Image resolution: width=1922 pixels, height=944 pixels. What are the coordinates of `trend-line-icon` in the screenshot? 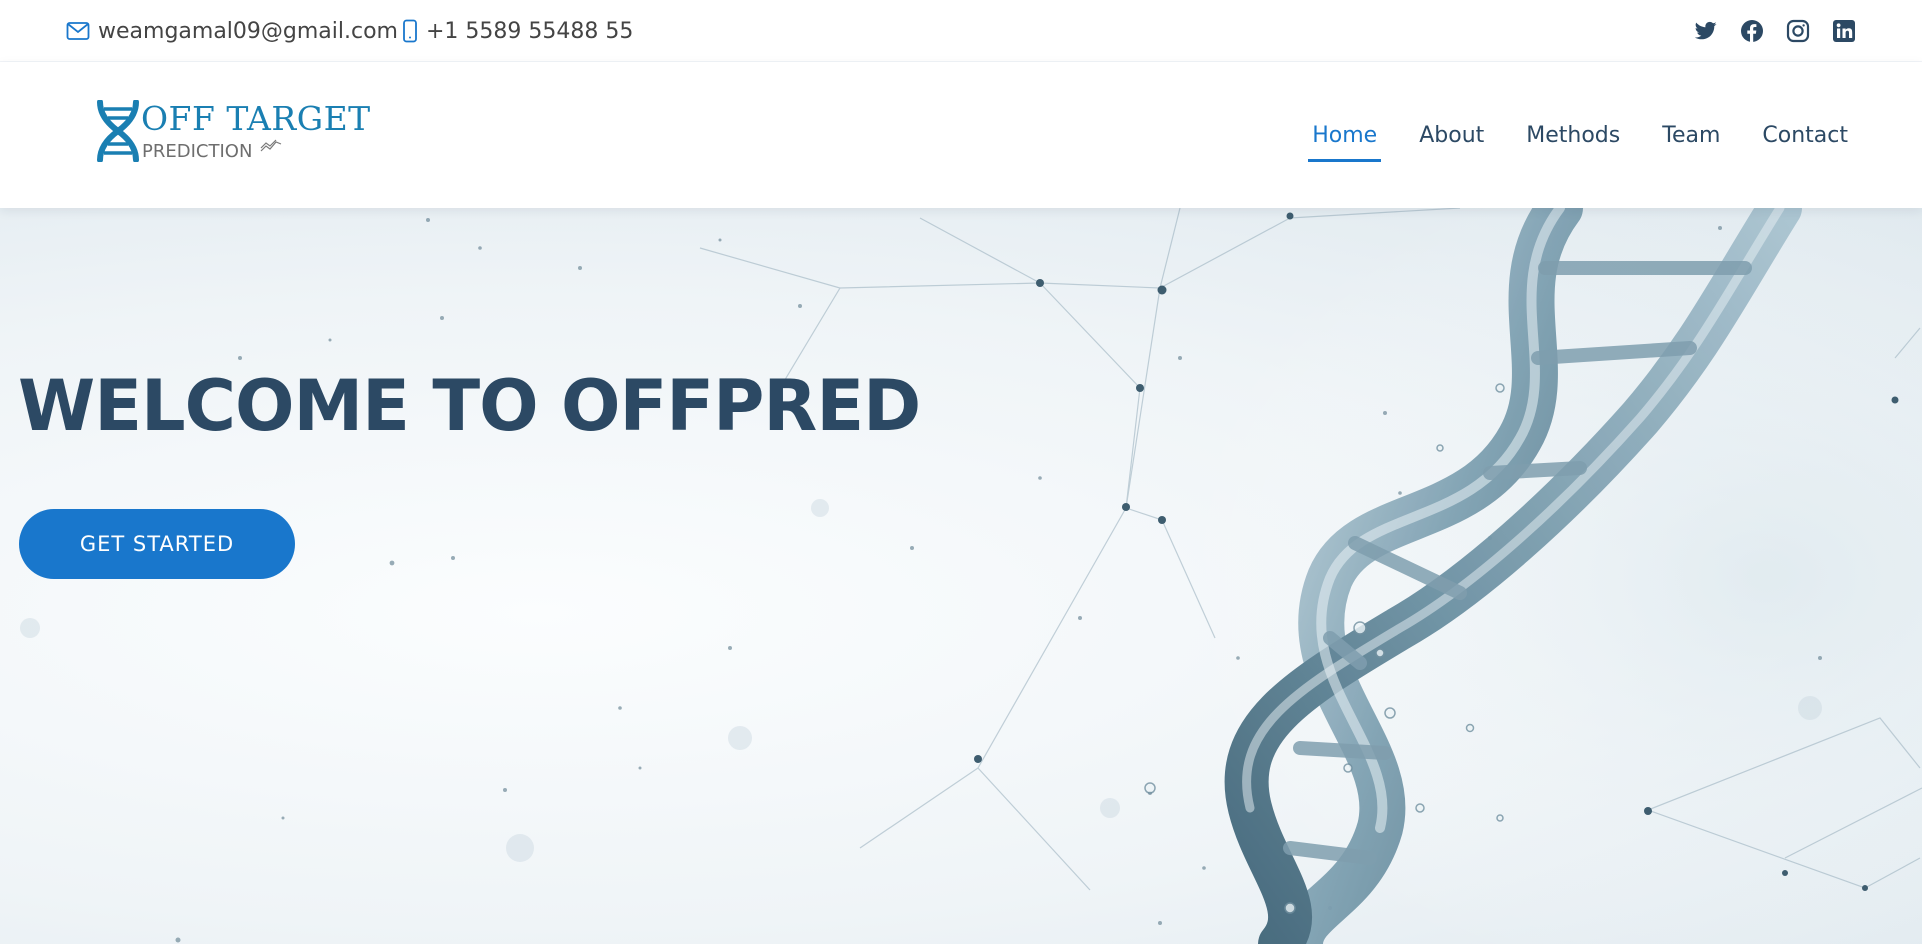 It's located at (271, 147).